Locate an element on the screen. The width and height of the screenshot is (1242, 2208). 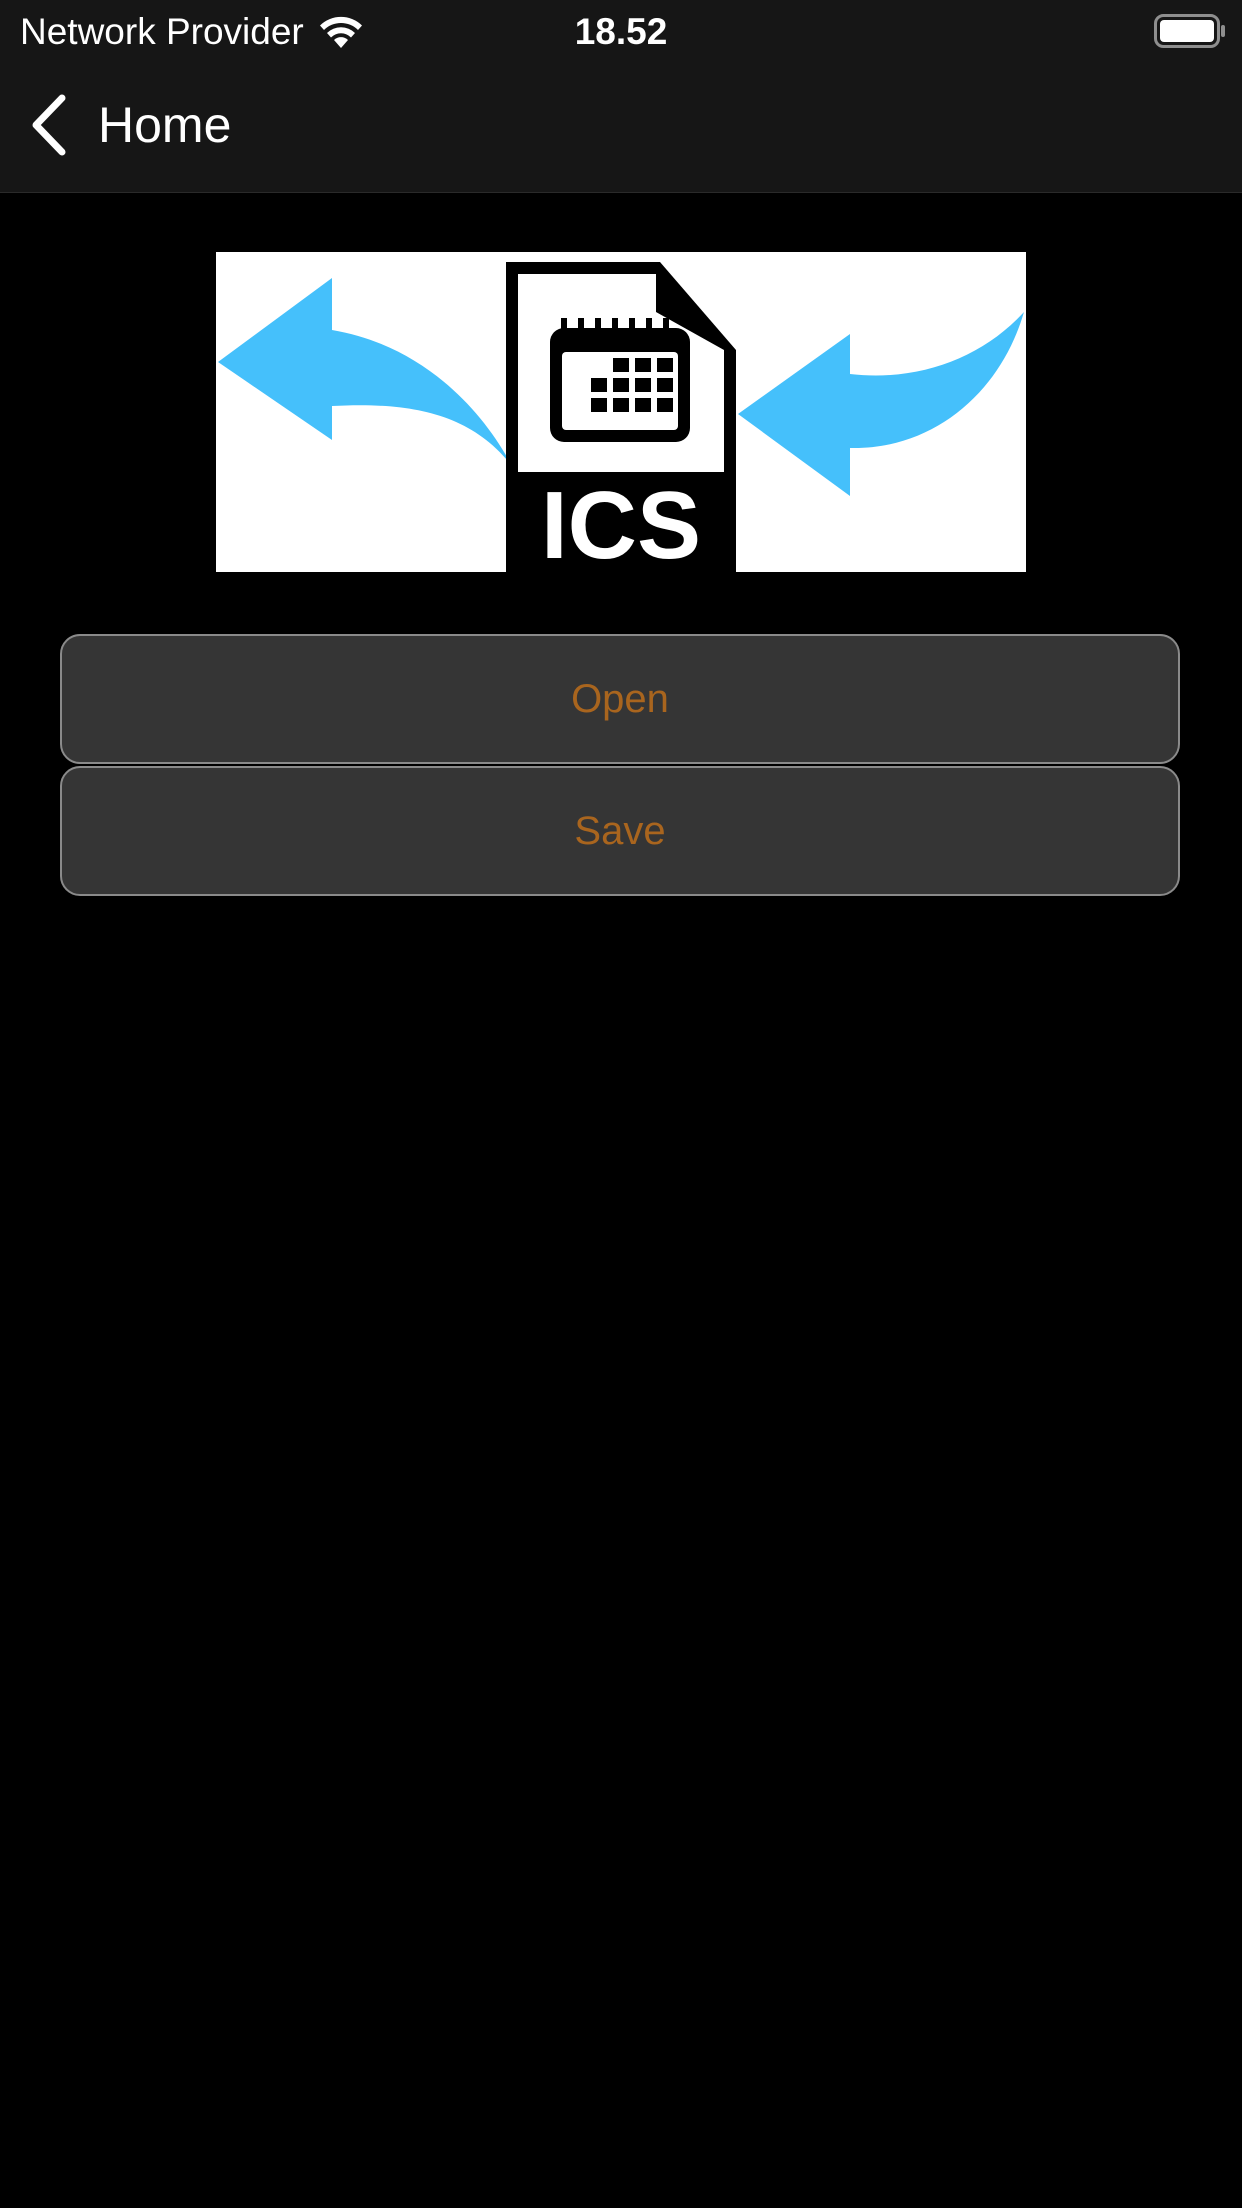
chevron-left-icon is located at coordinates (50, 125).